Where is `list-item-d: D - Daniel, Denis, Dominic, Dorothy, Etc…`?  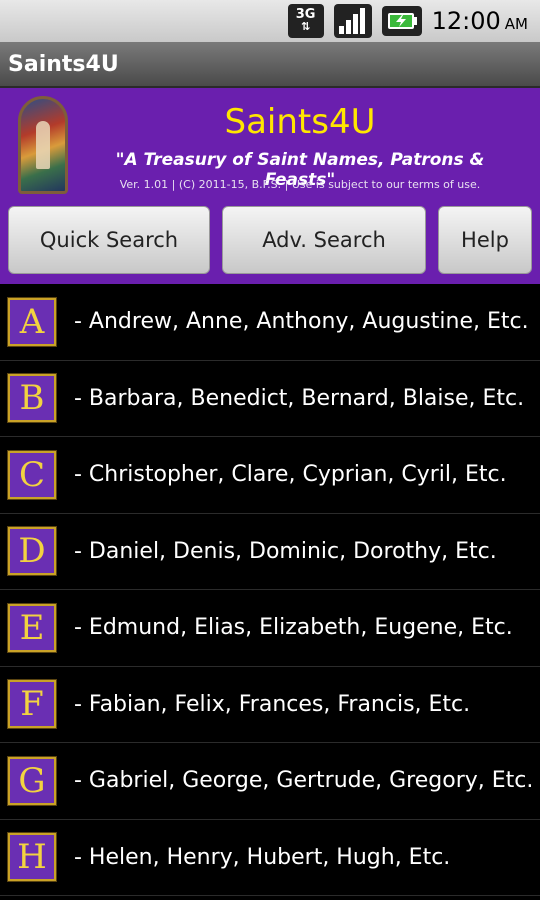
list-item-d: D - Daniel, Denis, Dominic, Dorothy, Etc… is located at coordinates (270, 551).